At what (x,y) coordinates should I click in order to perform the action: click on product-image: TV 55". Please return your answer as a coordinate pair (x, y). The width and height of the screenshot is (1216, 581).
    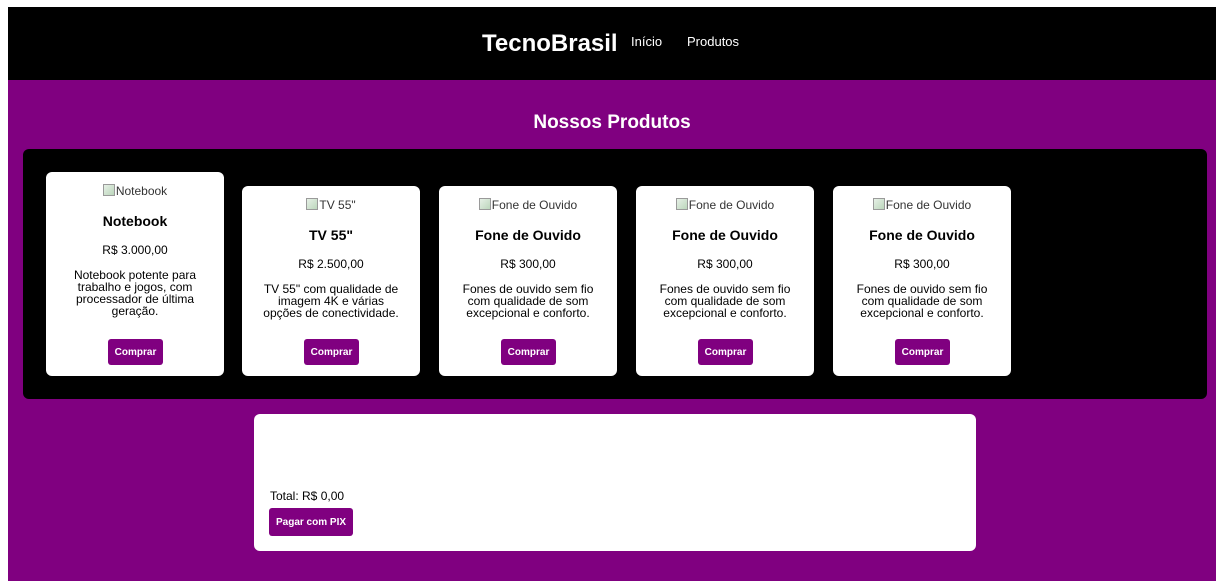
    Looking at the image, I should click on (331, 205).